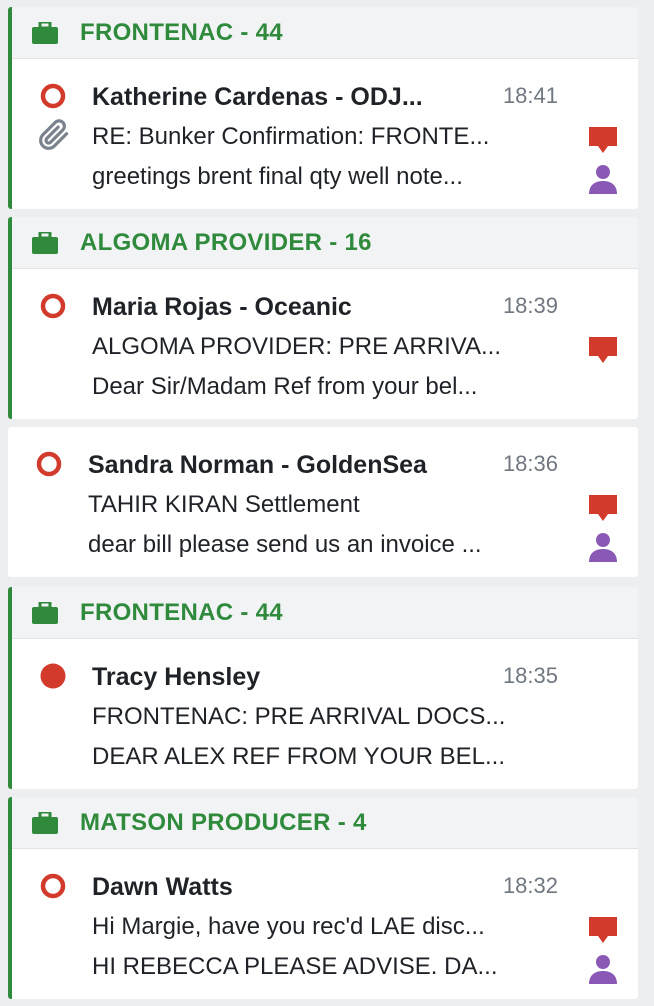 This screenshot has width=654, height=1006. Describe the element at coordinates (530, 885) in the screenshot. I see `message-time: 18:32` at that location.